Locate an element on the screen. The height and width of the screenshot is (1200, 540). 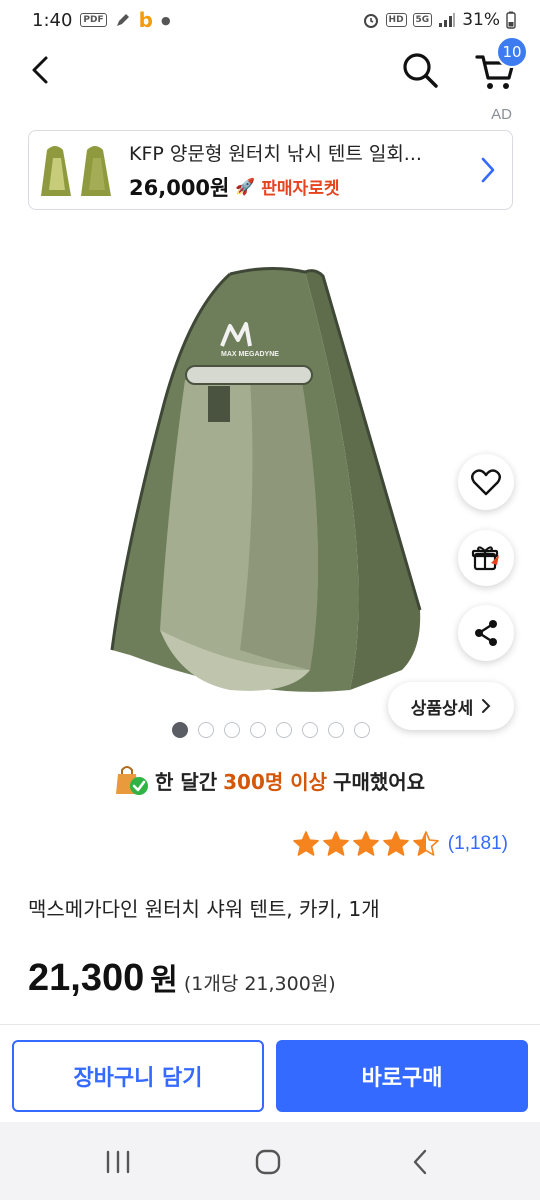
bottom-action-bar: 장바구니 담기 바로구매 is located at coordinates (270, 1073).